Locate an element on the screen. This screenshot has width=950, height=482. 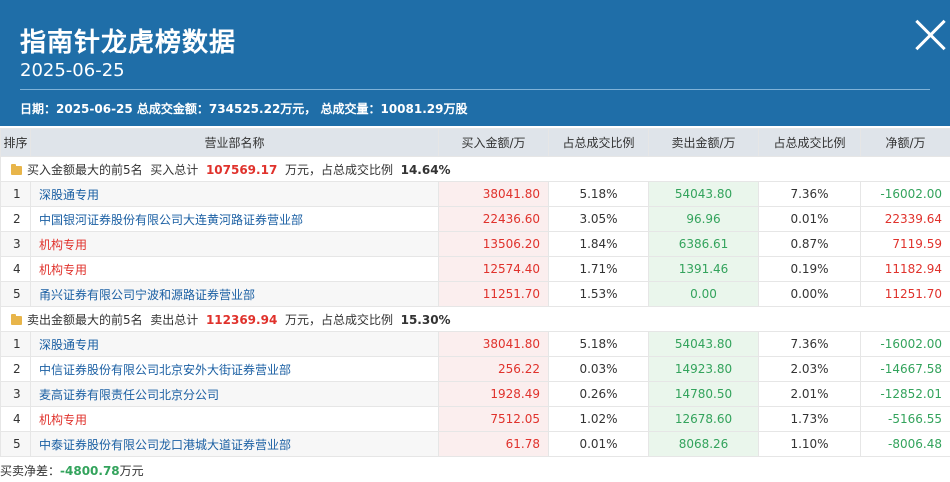
branch-link: 中泰证券股份有限公司龙口港城大道证券营业部 is located at coordinates (234, 444).